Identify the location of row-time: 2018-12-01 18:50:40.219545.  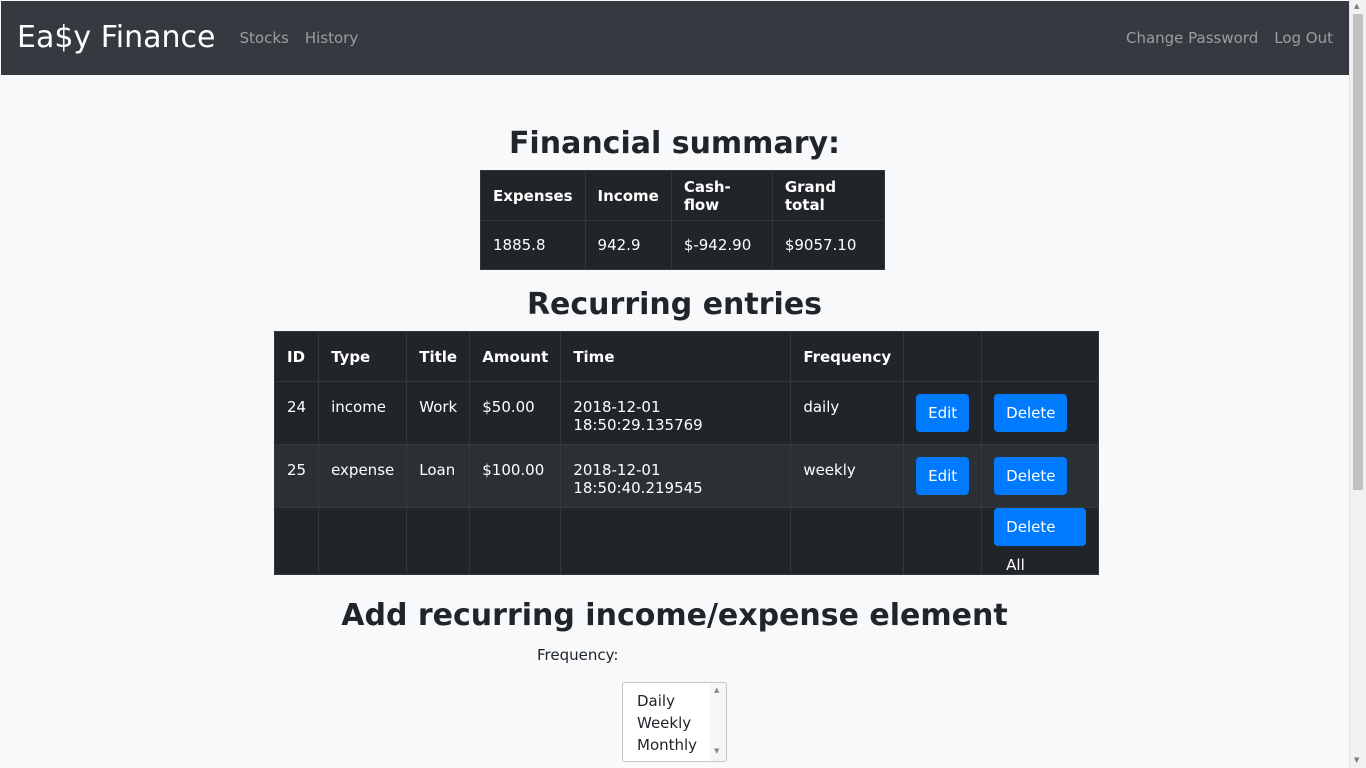
(676, 476).